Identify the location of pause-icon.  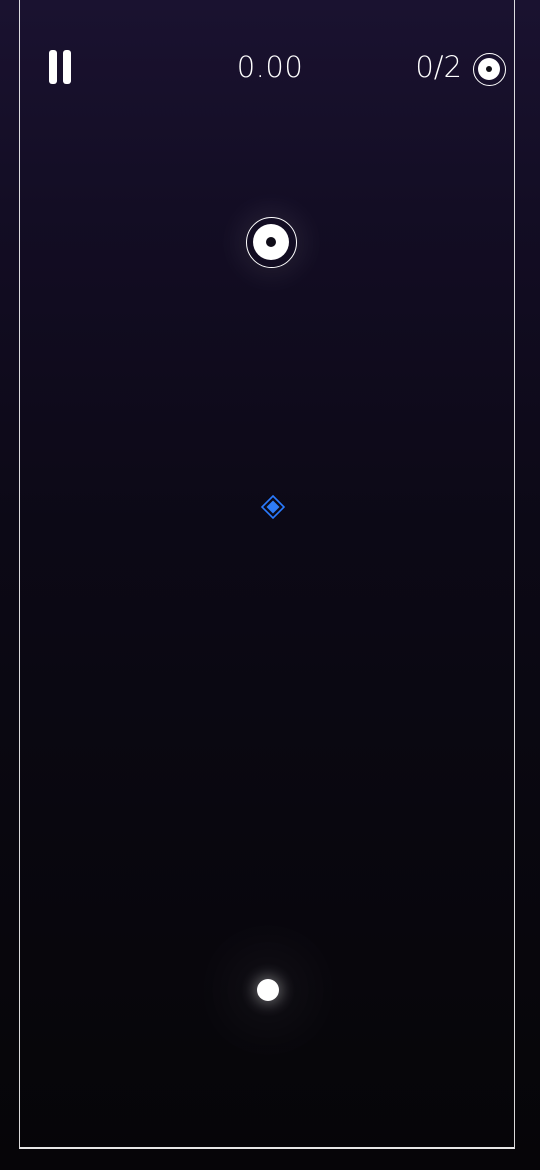
(53, 67).